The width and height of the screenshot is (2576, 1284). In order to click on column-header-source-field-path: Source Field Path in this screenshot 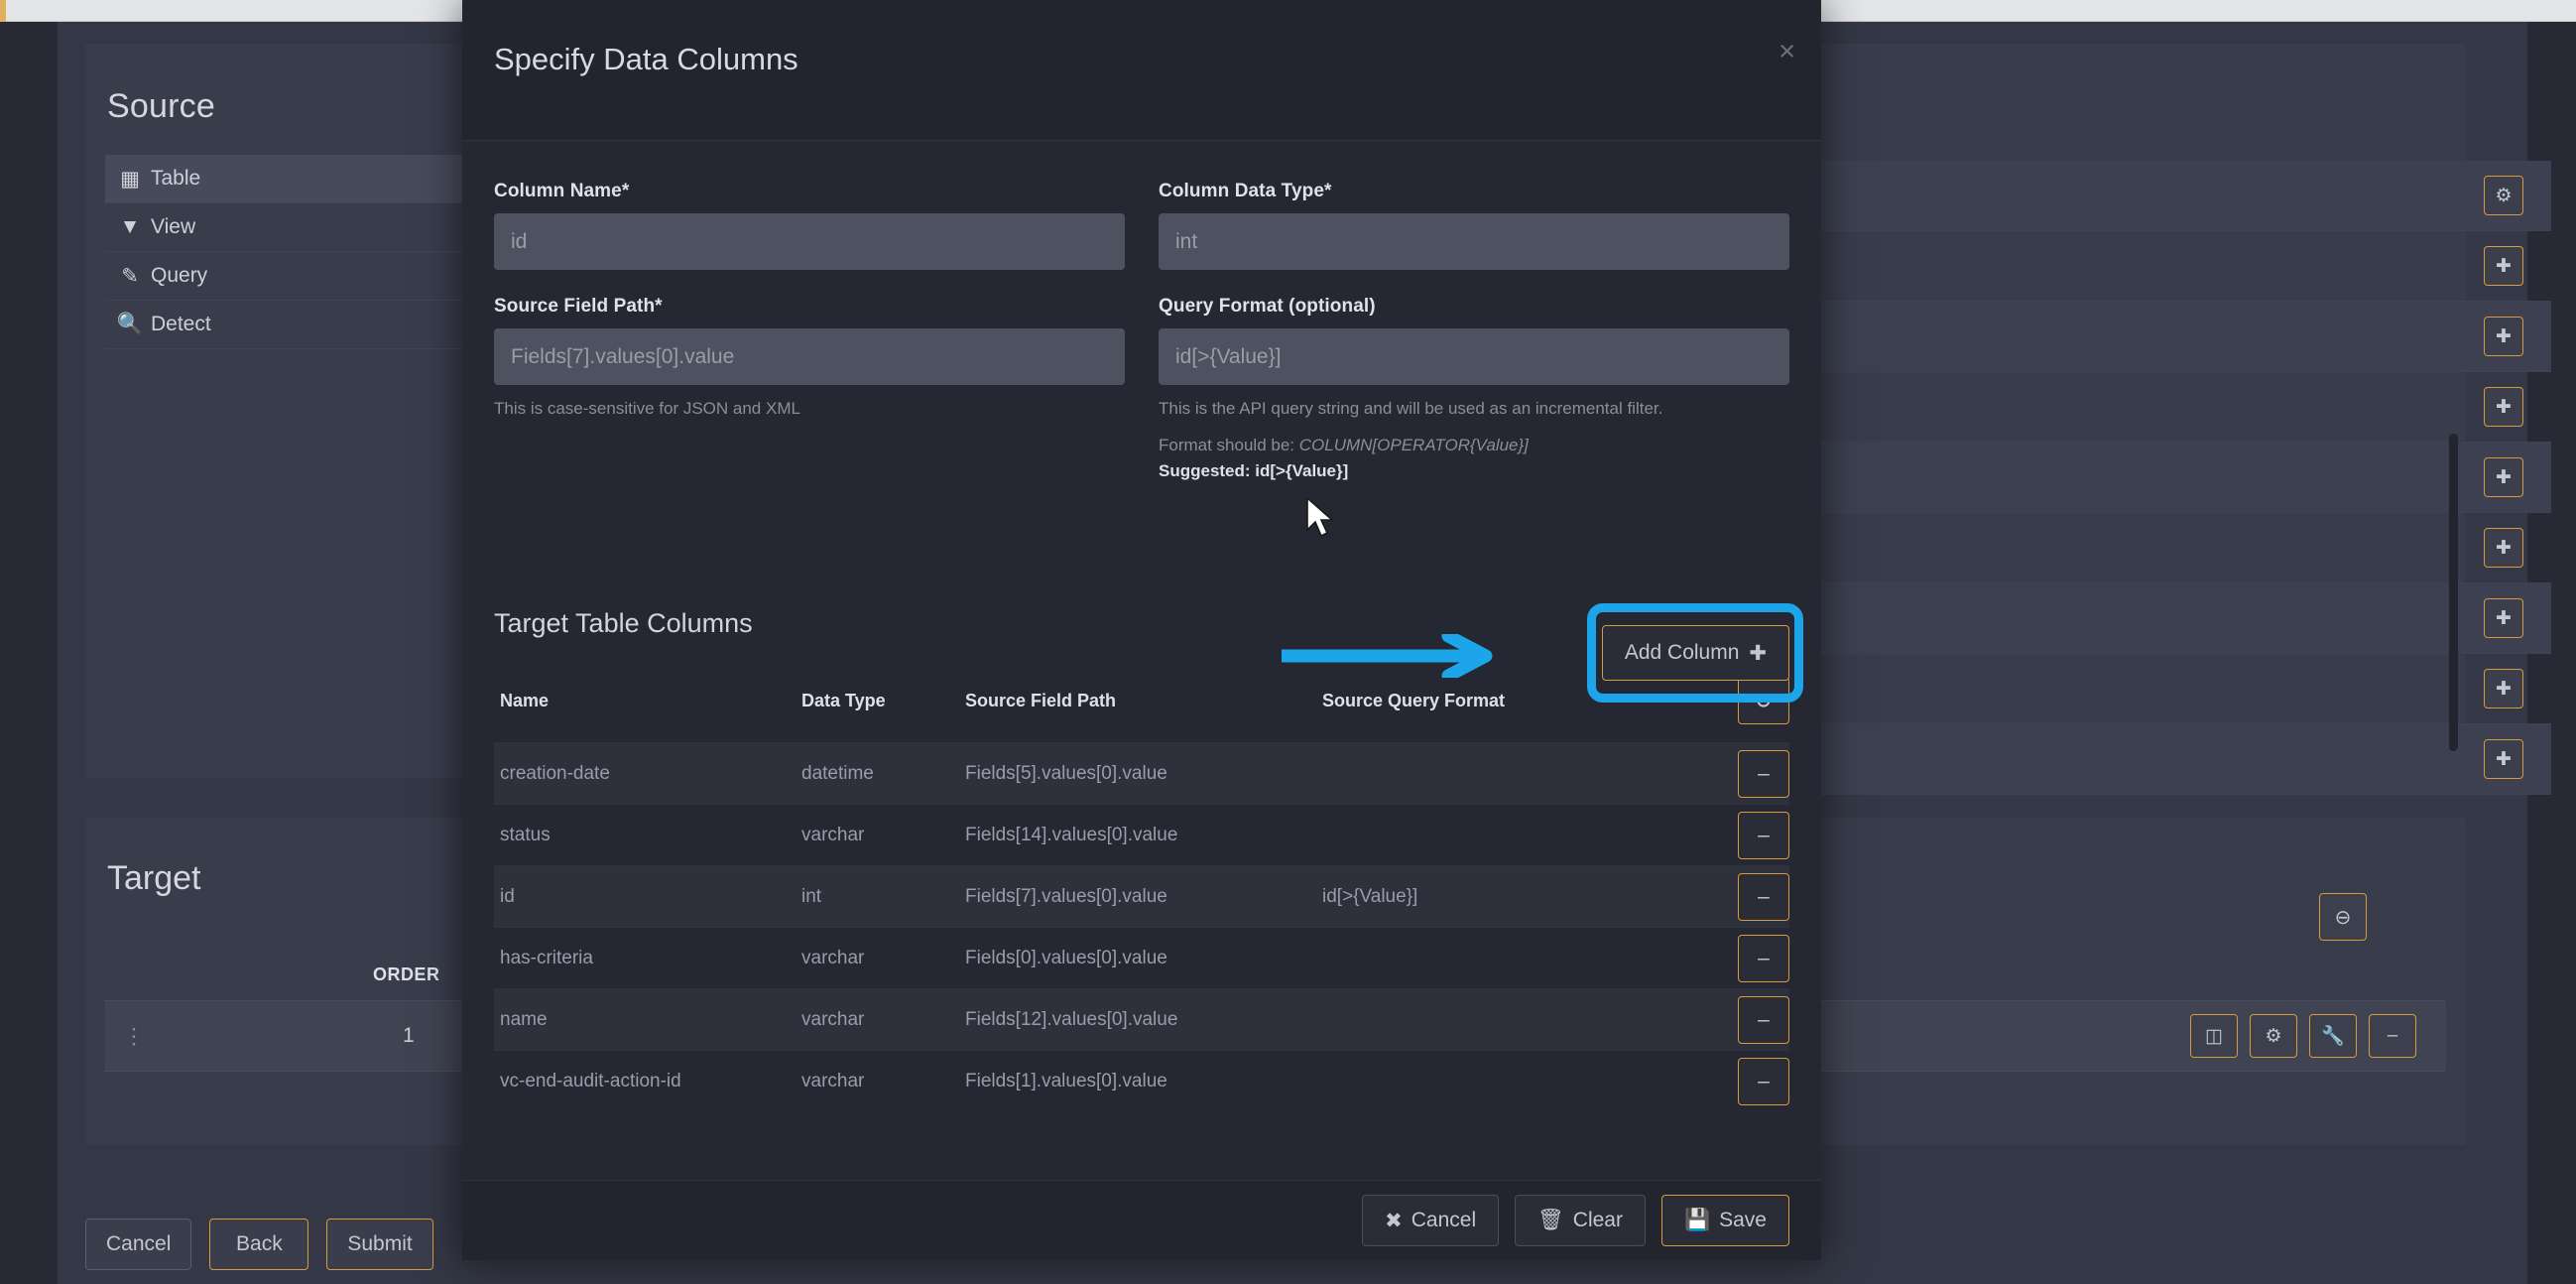, I will do `click(1041, 700)`.